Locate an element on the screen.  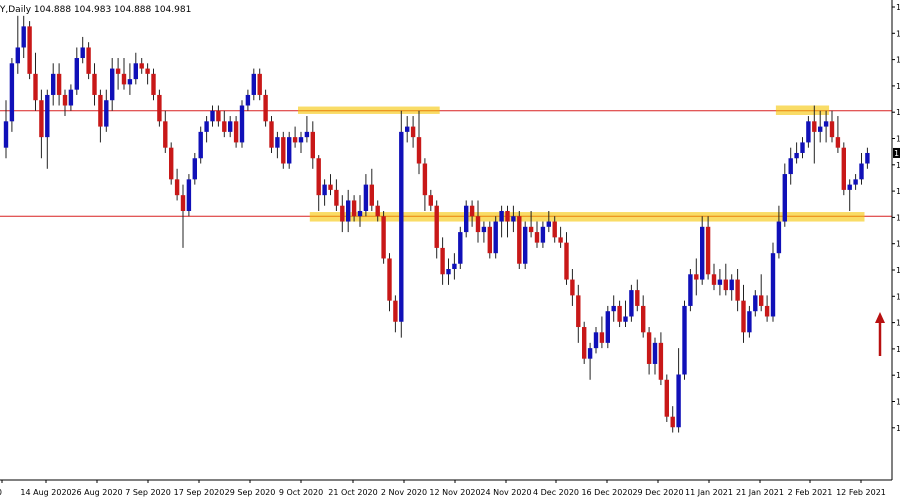
x-tick-label: 2 Nov 2020 is located at coordinates (404, 492).